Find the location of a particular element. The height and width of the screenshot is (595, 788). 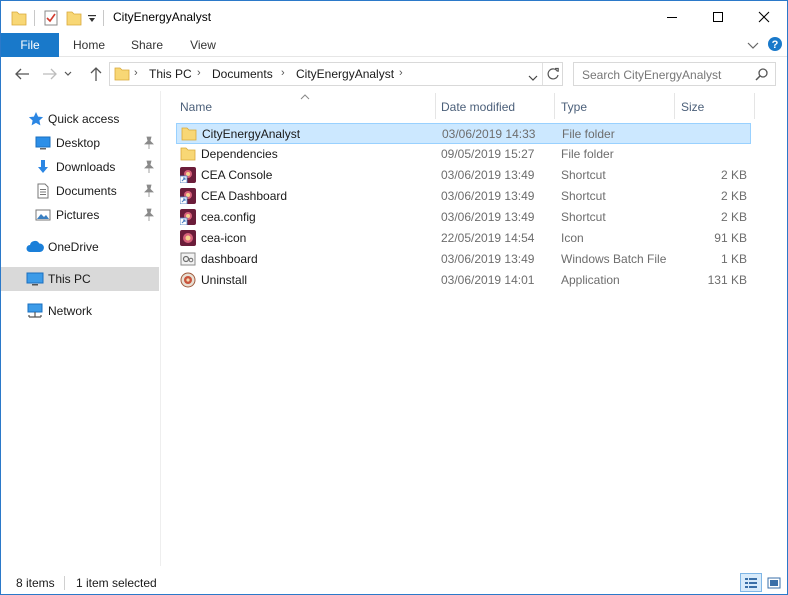

file-size: 91 KB is located at coordinates (730, 238).